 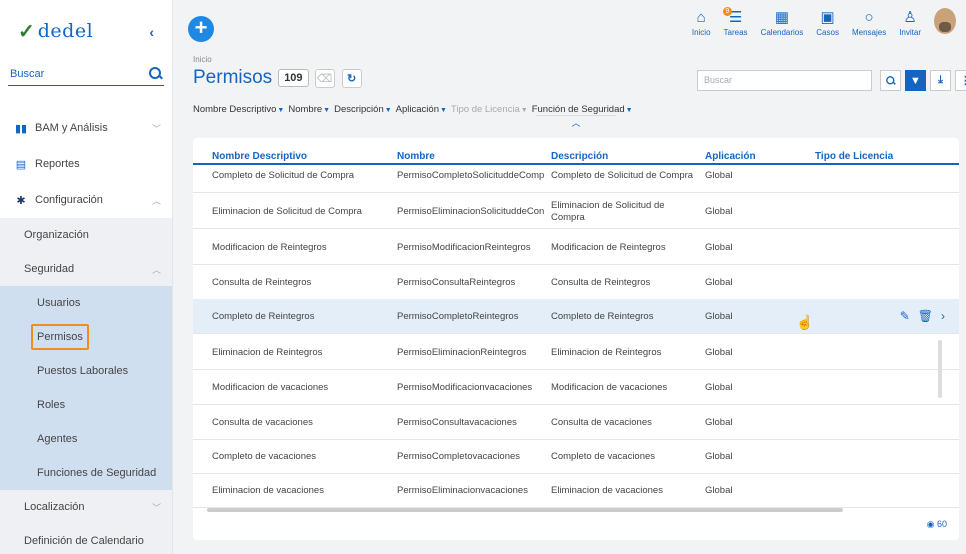 I want to click on topbar-casos: ▣ Casos, so click(x=827, y=22).